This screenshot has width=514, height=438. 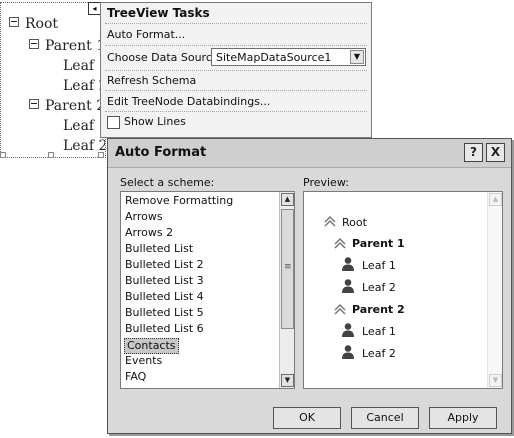 What do you see at coordinates (151, 346) in the screenshot?
I see `list-item-selected: Contacts` at bounding box center [151, 346].